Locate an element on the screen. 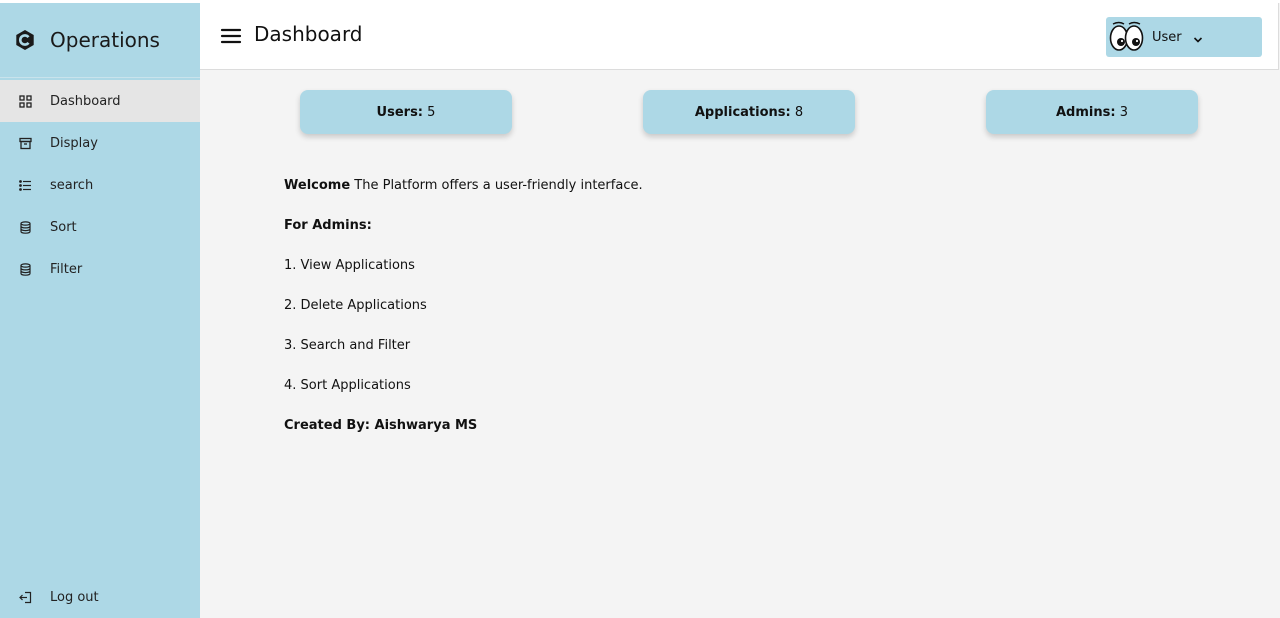 The height and width of the screenshot is (618, 1280). logout-button: Log out is located at coordinates (100, 597).